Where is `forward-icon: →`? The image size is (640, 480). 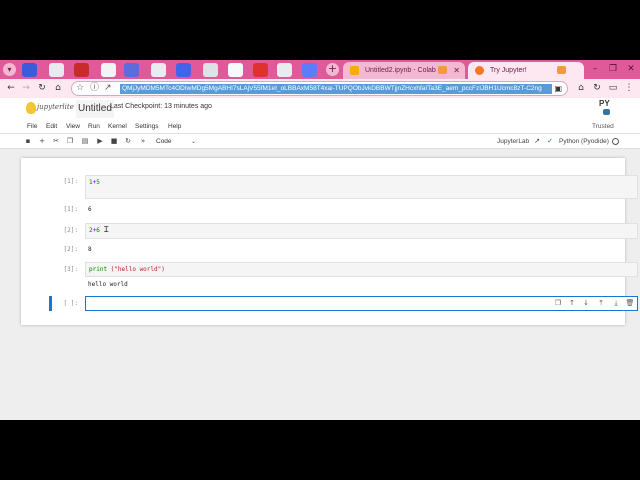 forward-icon: → is located at coordinates (26, 88).